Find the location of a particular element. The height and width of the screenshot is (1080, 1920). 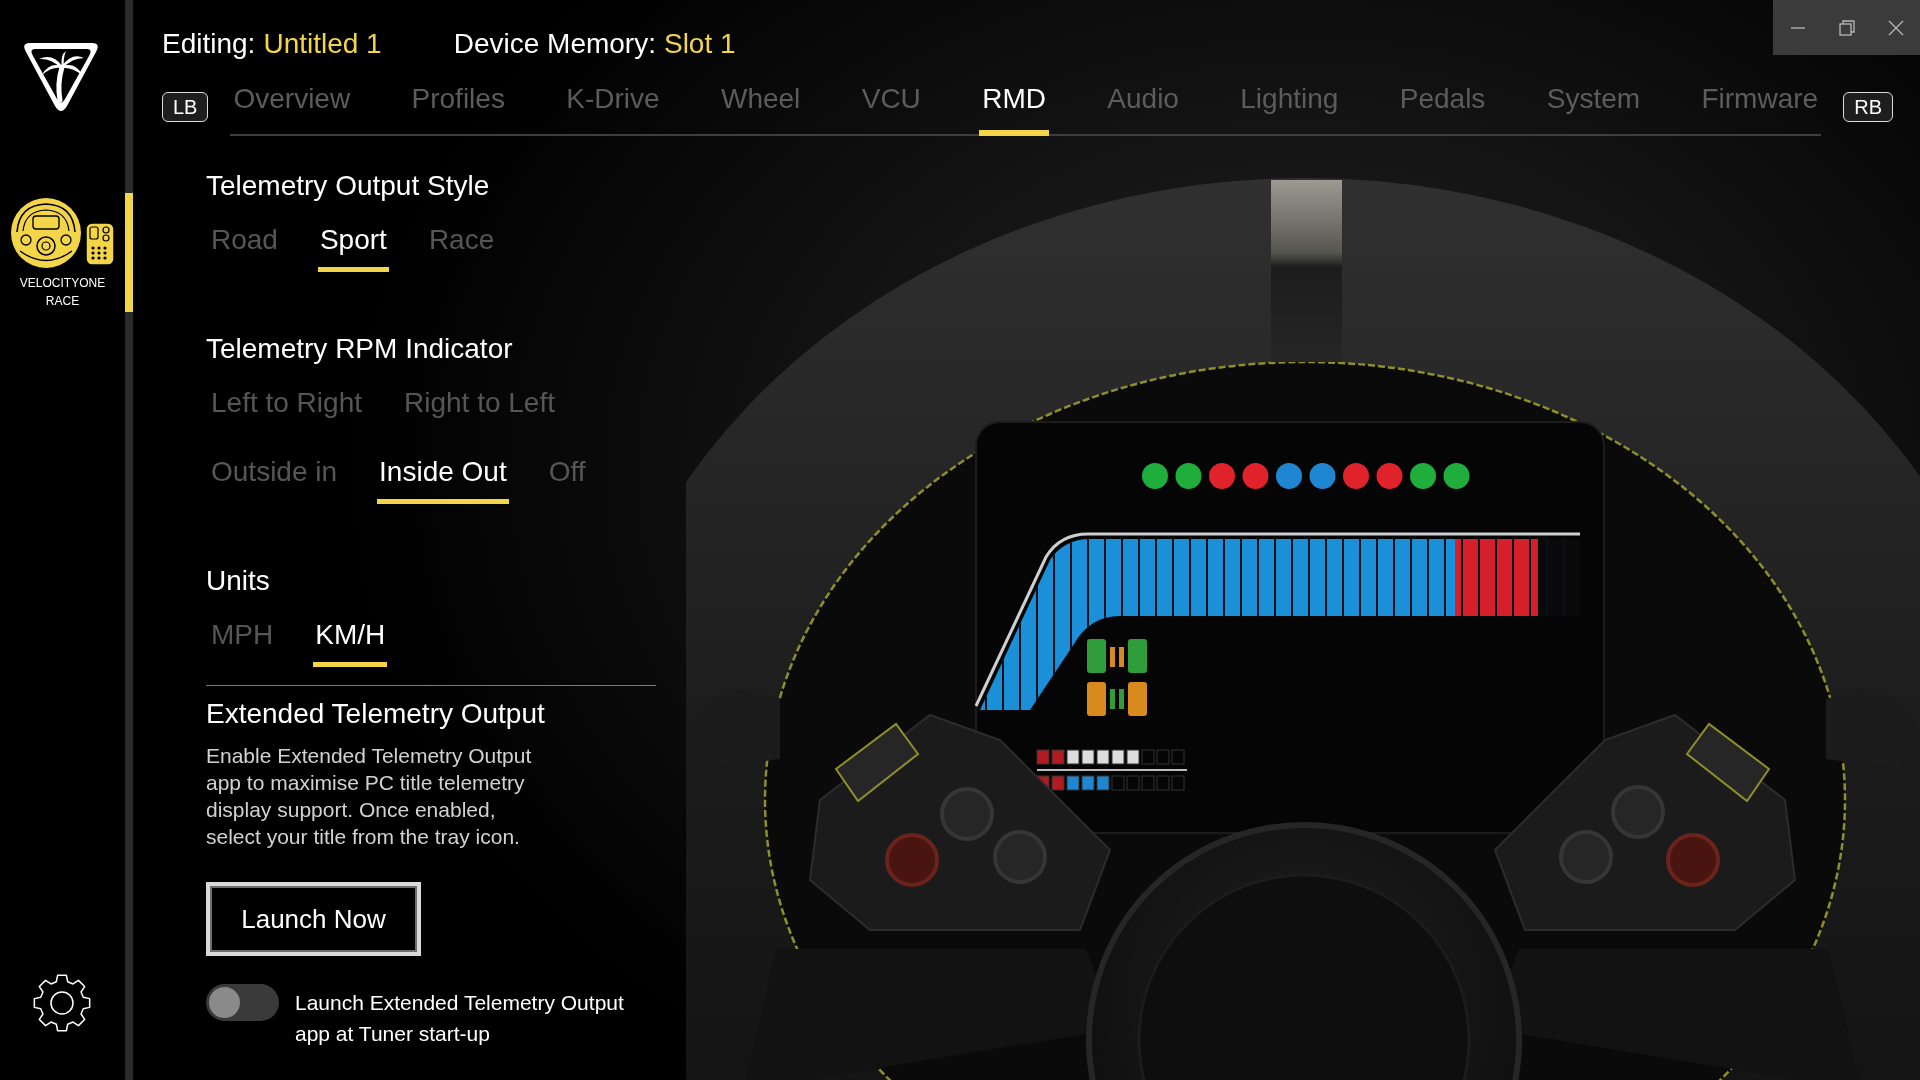

nav-tab: RMD is located at coordinates (1014, 109).